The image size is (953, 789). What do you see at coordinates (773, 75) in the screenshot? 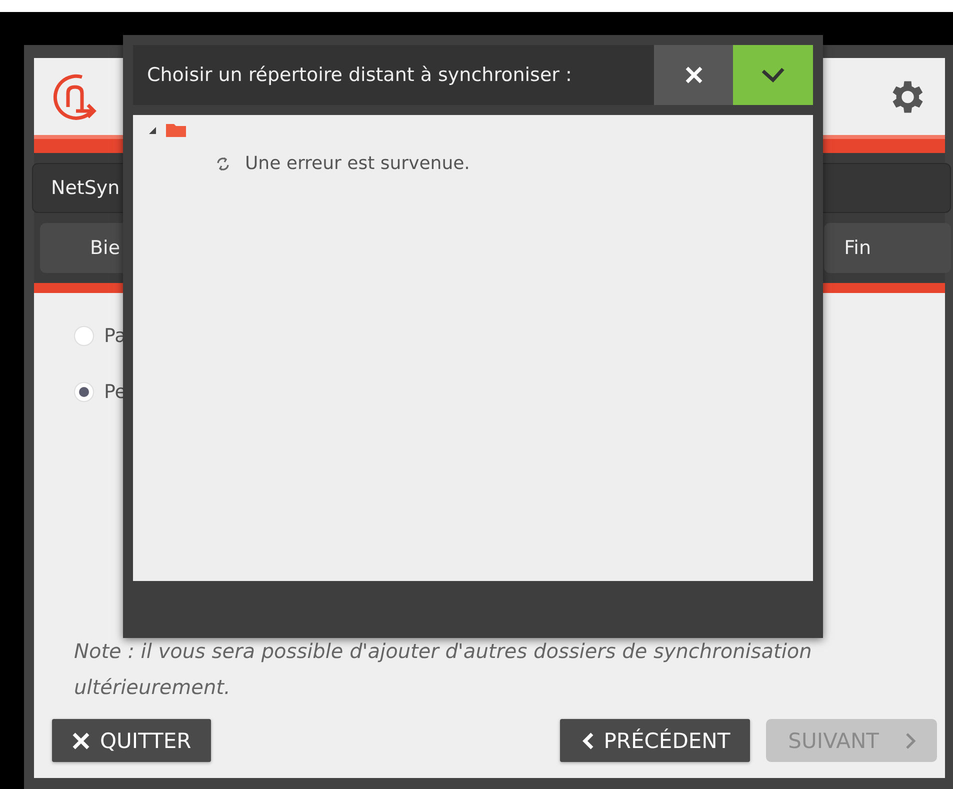
I see `checkmark-icon` at bounding box center [773, 75].